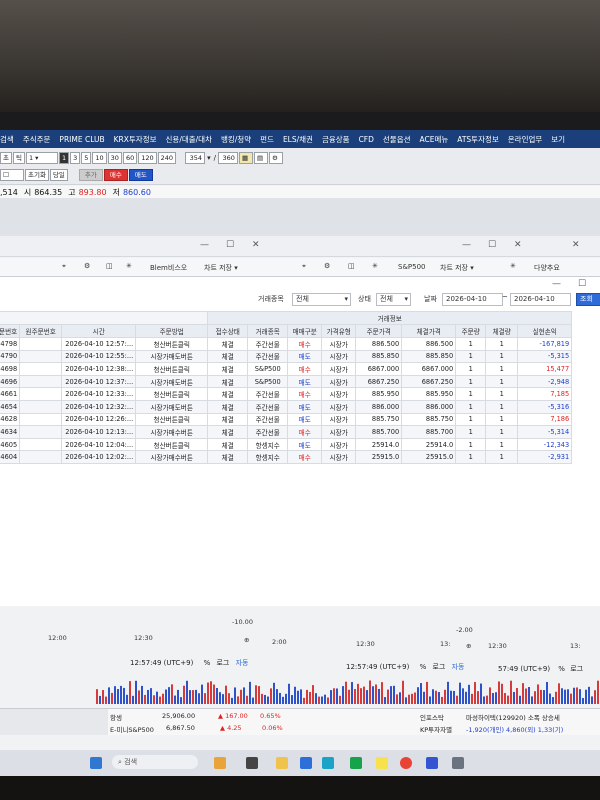  What do you see at coordinates (588, 299) in the screenshot?
I see `query-button: 조회` at bounding box center [588, 299].